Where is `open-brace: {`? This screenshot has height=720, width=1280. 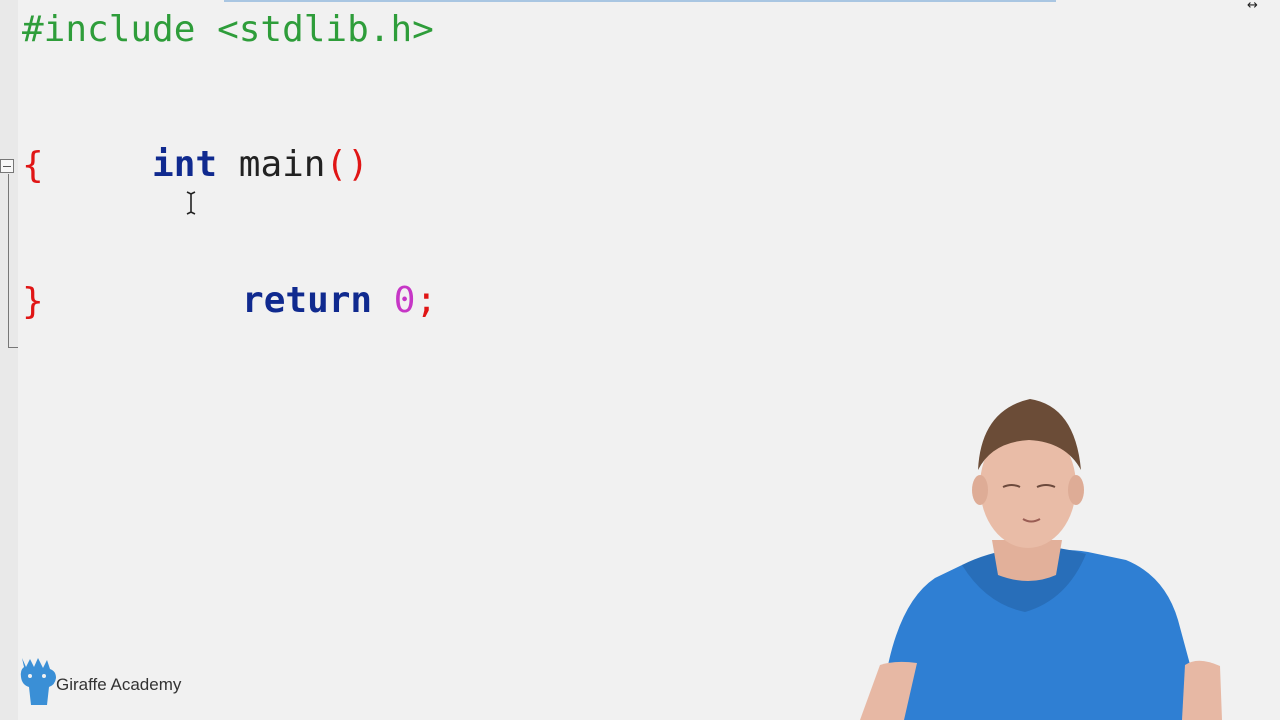
open-brace: { is located at coordinates (33, 166).